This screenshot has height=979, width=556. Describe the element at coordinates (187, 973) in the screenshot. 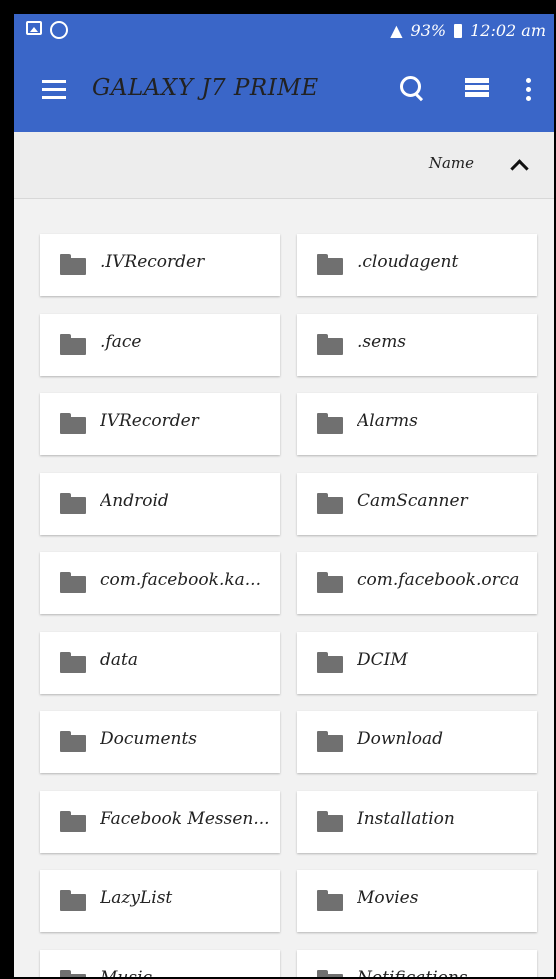

I see `folder-name: Music` at that location.